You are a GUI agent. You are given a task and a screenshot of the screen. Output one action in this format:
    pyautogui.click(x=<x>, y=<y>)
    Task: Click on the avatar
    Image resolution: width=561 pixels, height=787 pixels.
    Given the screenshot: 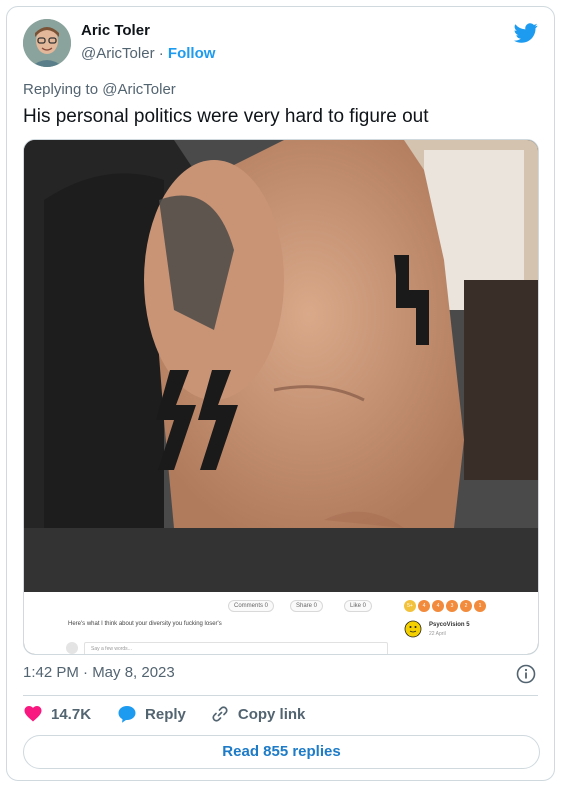 What is the action you would take?
    pyautogui.click(x=47, y=43)
    